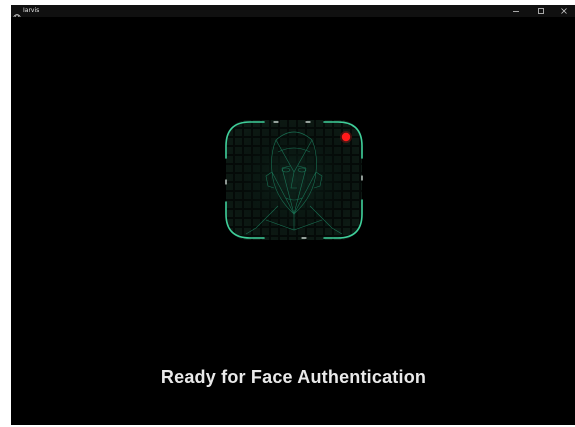  Describe the element at coordinates (31, 10) in the screenshot. I see `window-title: Iarvis` at that location.